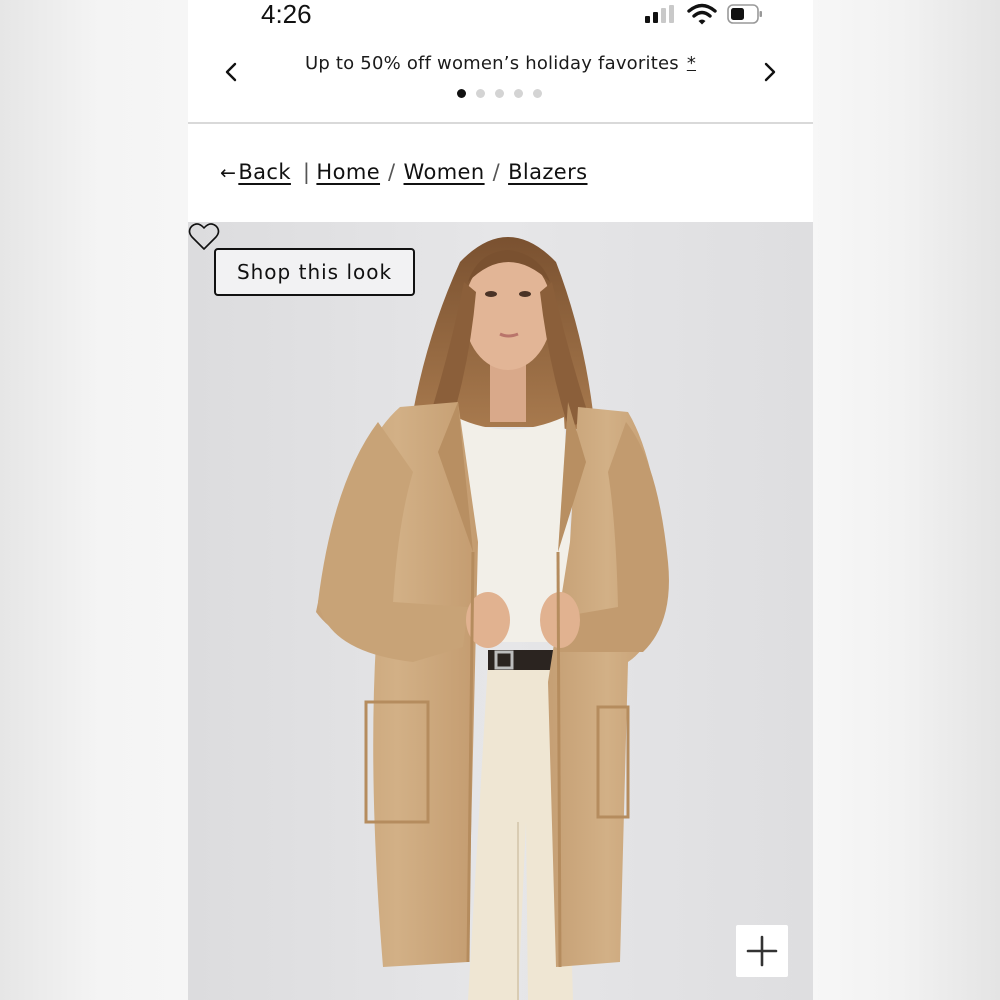 The height and width of the screenshot is (1000, 1000). I want to click on chevron-right-icon, so click(769, 72).